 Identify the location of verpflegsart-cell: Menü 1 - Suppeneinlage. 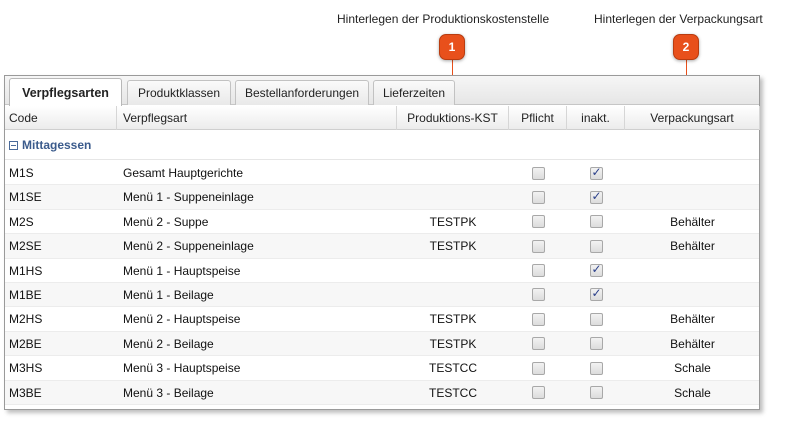
(188, 197).